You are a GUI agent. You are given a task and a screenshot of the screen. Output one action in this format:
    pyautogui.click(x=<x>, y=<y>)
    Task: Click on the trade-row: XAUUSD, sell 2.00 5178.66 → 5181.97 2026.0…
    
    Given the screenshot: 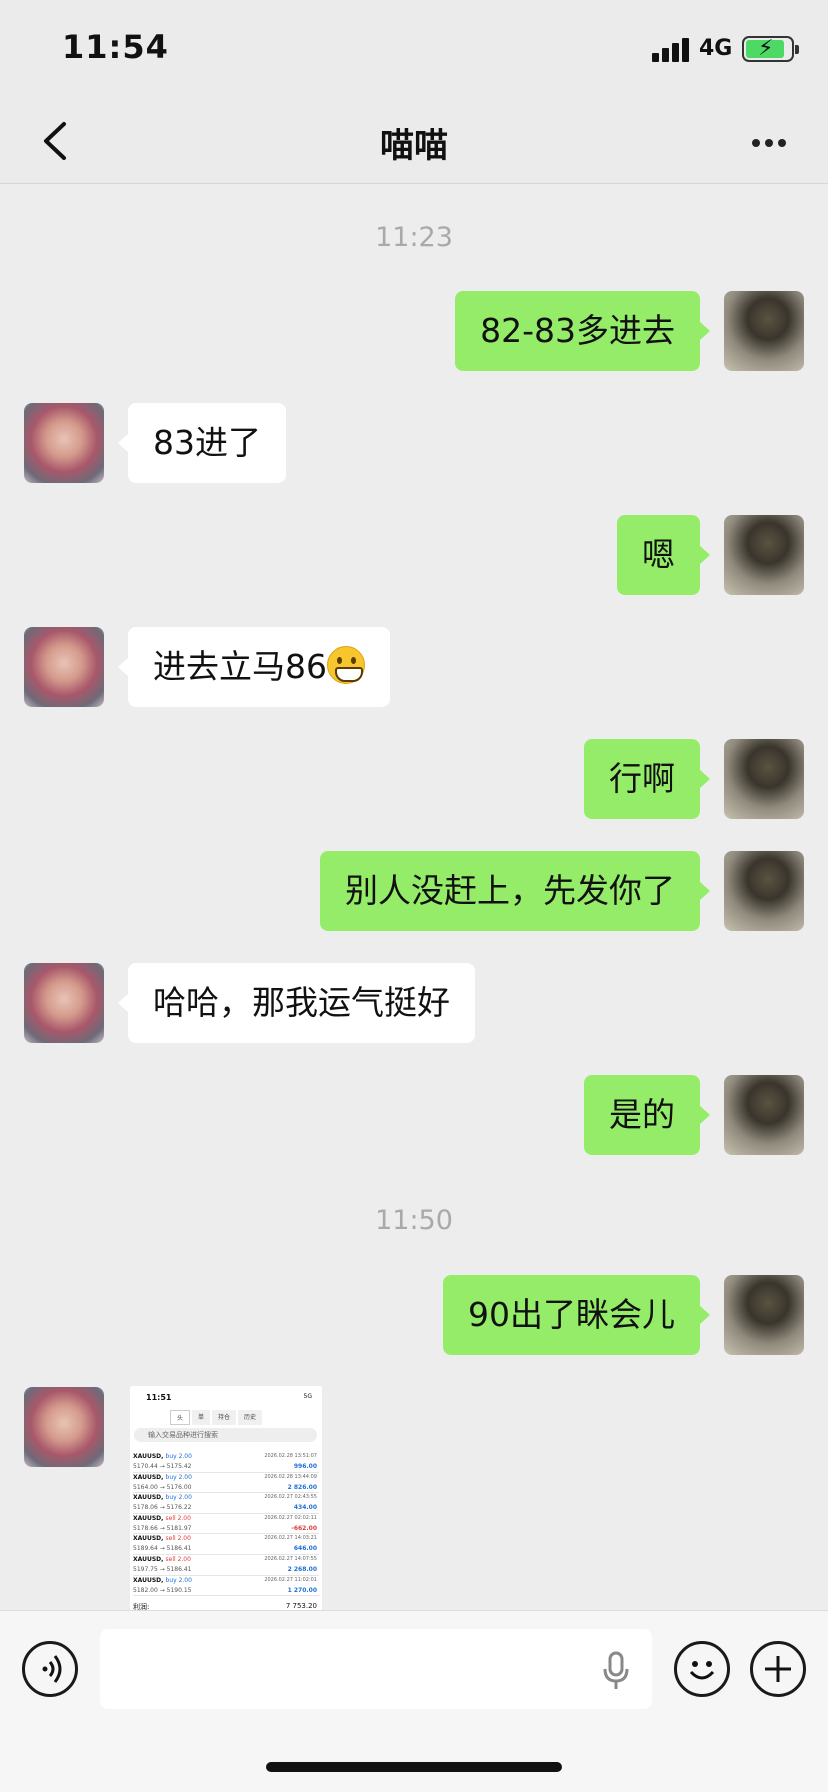 What is the action you would take?
    pyautogui.click(x=226, y=1524)
    